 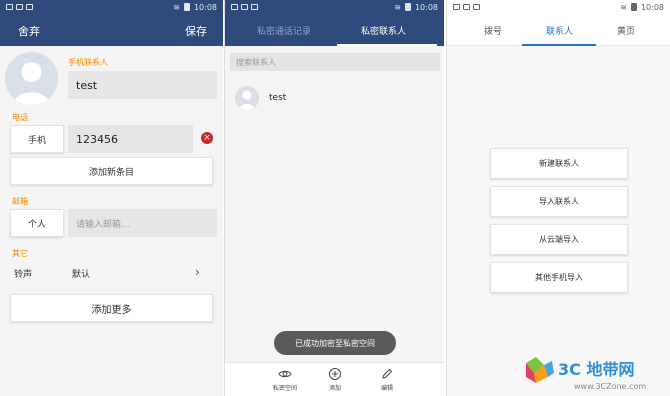 I want to click on new-contact-button: 新建联系人, so click(x=559, y=163).